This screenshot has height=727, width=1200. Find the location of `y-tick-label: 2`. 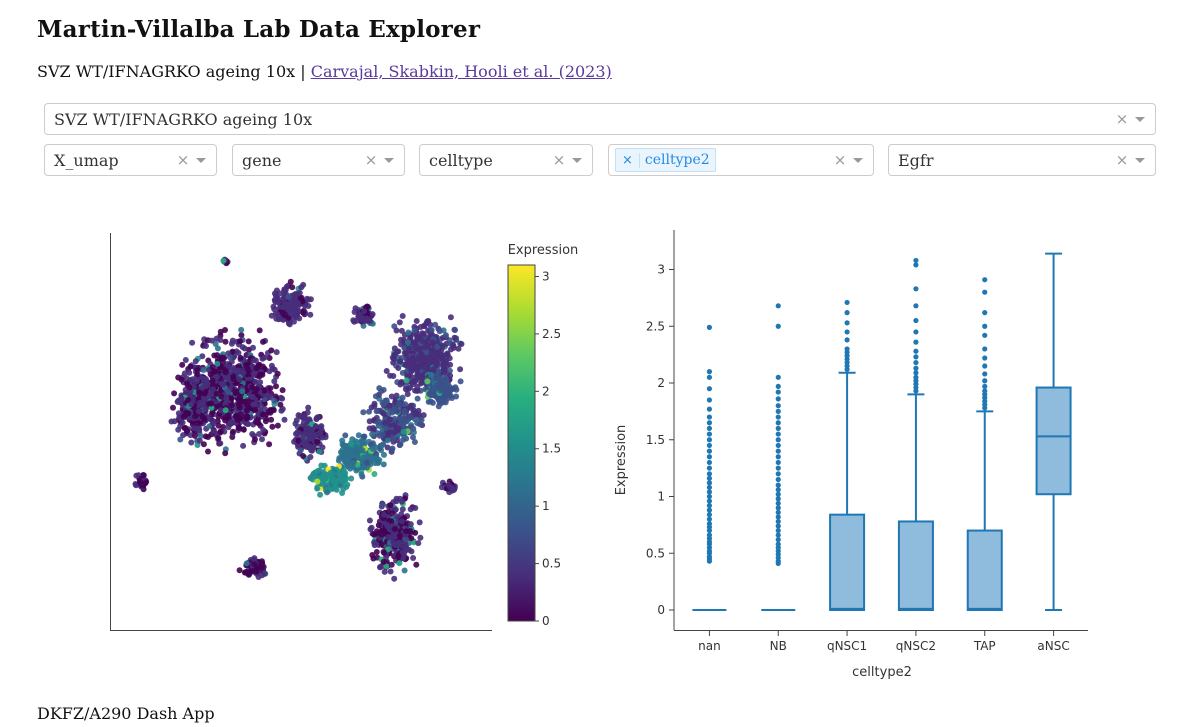

y-tick-label: 2 is located at coordinates (661, 383).